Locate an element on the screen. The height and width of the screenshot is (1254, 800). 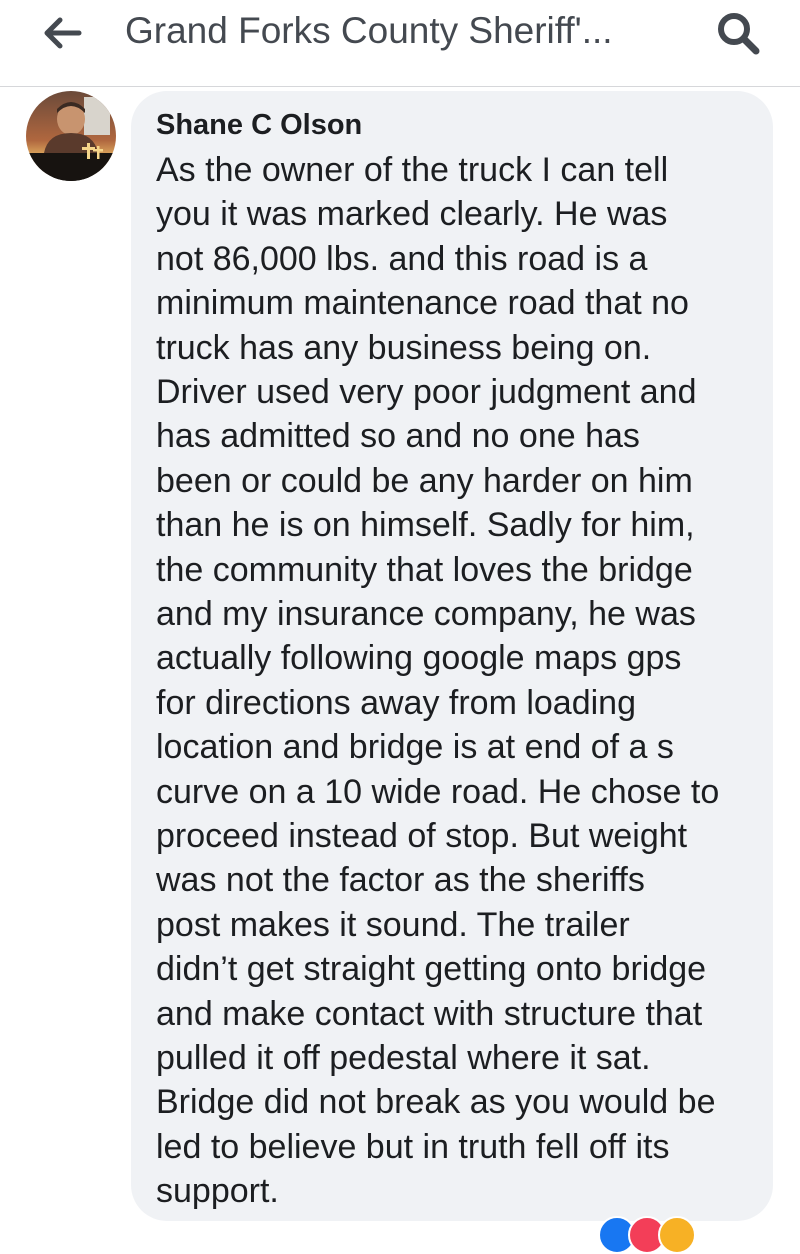
arrow-left-icon is located at coordinates (63, 33).